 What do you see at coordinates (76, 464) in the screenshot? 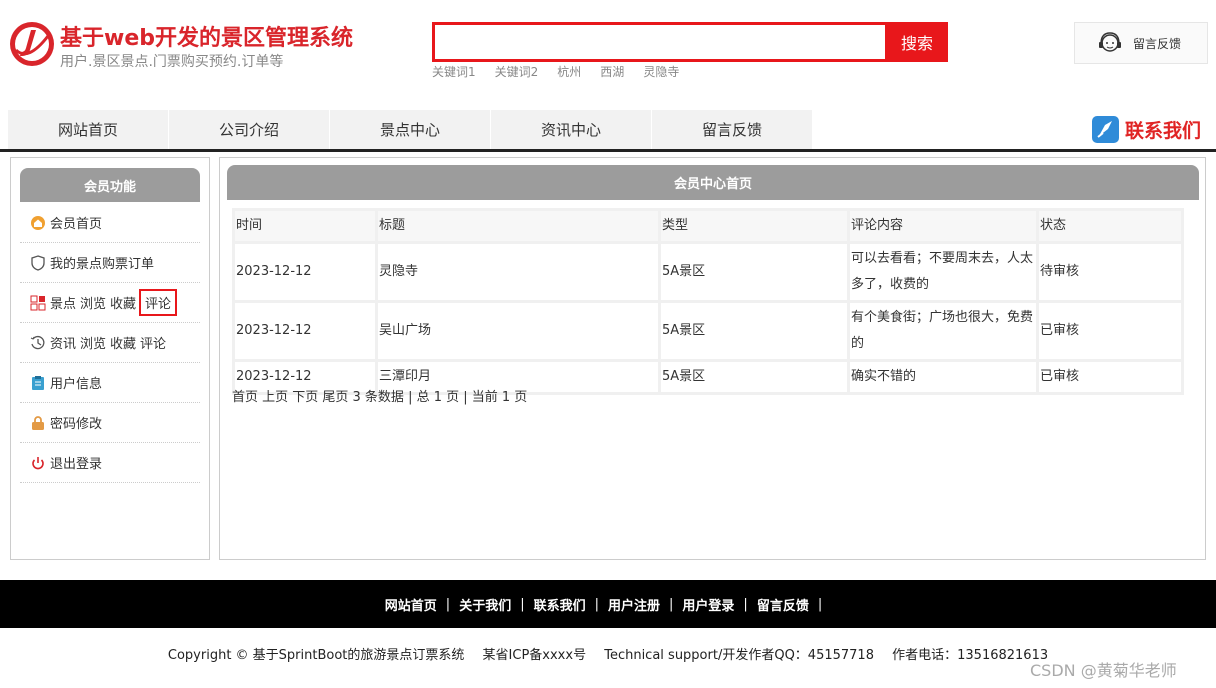
I see `sidebar-item-label: 退出登录` at bounding box center [76, 464].